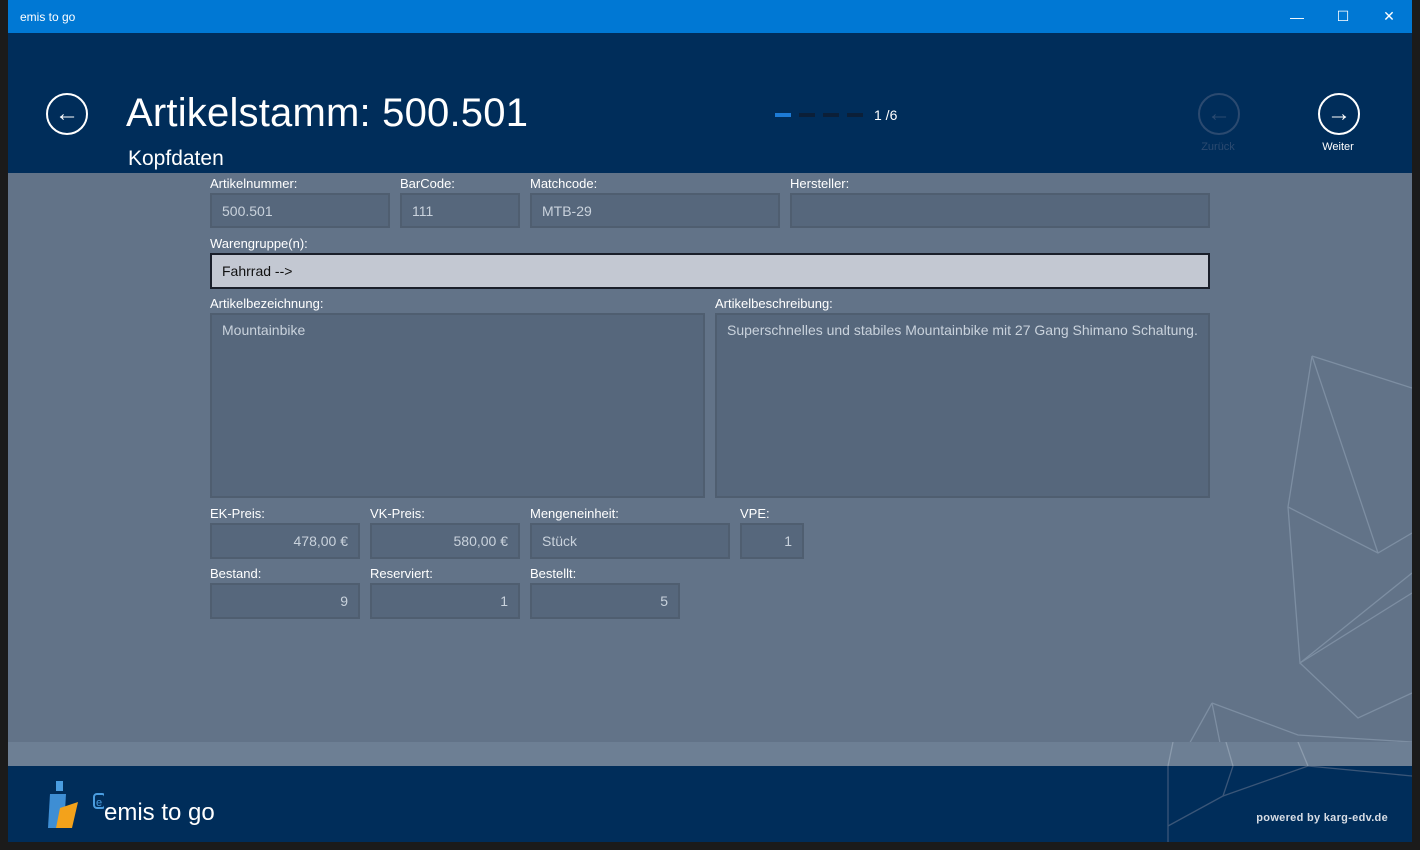  What do you see at coordinates (285, 601) in the screenshot?
I see `bestand-field: 9` at bounding box center [285, 601].